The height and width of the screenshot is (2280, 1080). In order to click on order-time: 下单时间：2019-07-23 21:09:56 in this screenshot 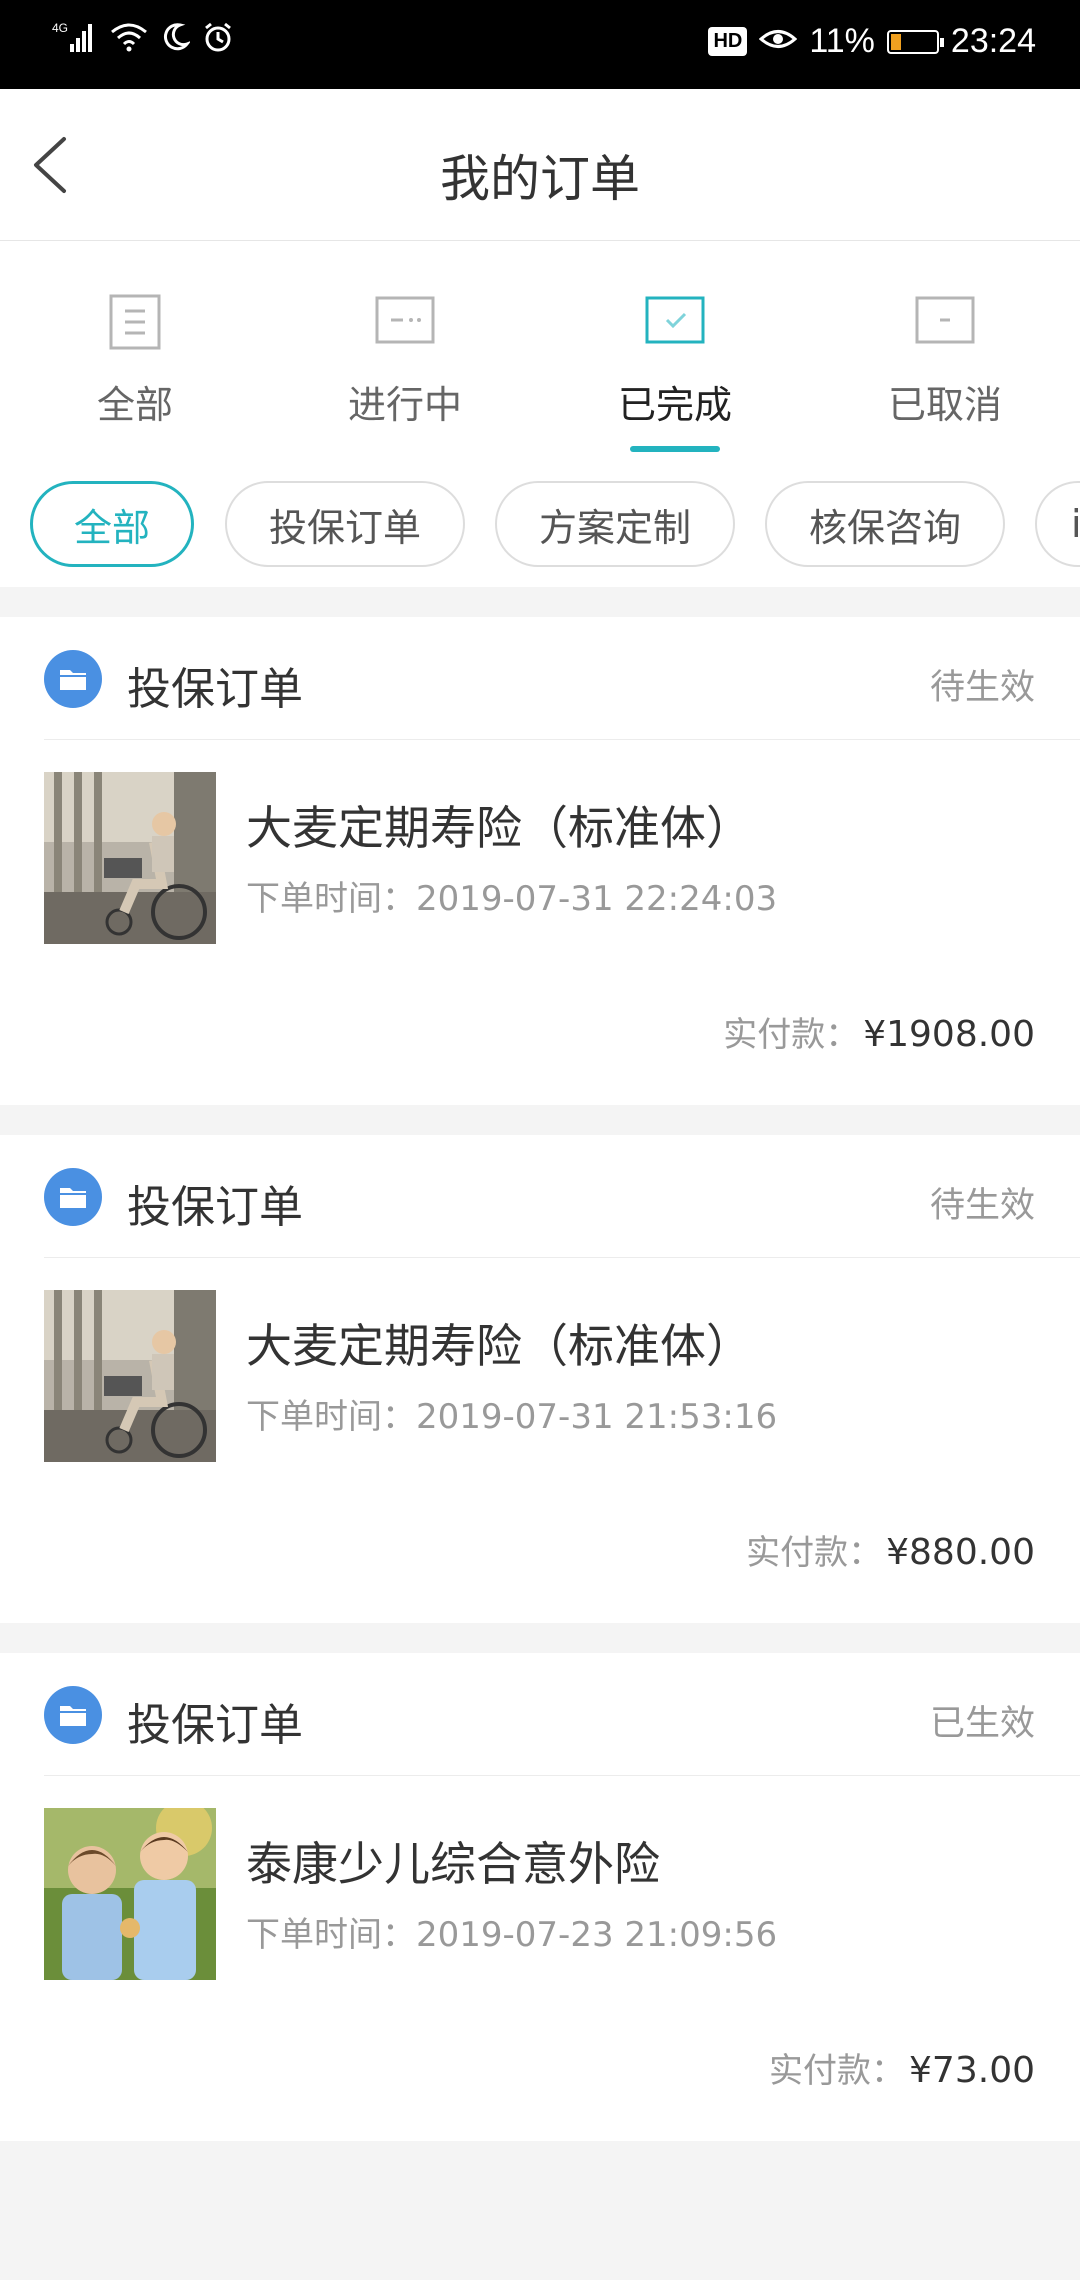, I will do `click(511, 1931)`.